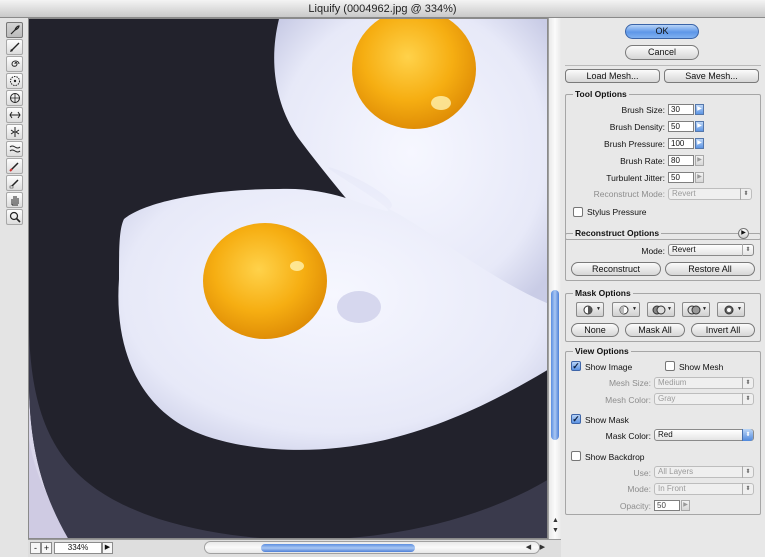 This screenshot has height=557, width=765. What do you see at coordinates (603, 293) in the screenshot?
I see `mask-options-title: Mask Options` at bounding box center [603, 293].